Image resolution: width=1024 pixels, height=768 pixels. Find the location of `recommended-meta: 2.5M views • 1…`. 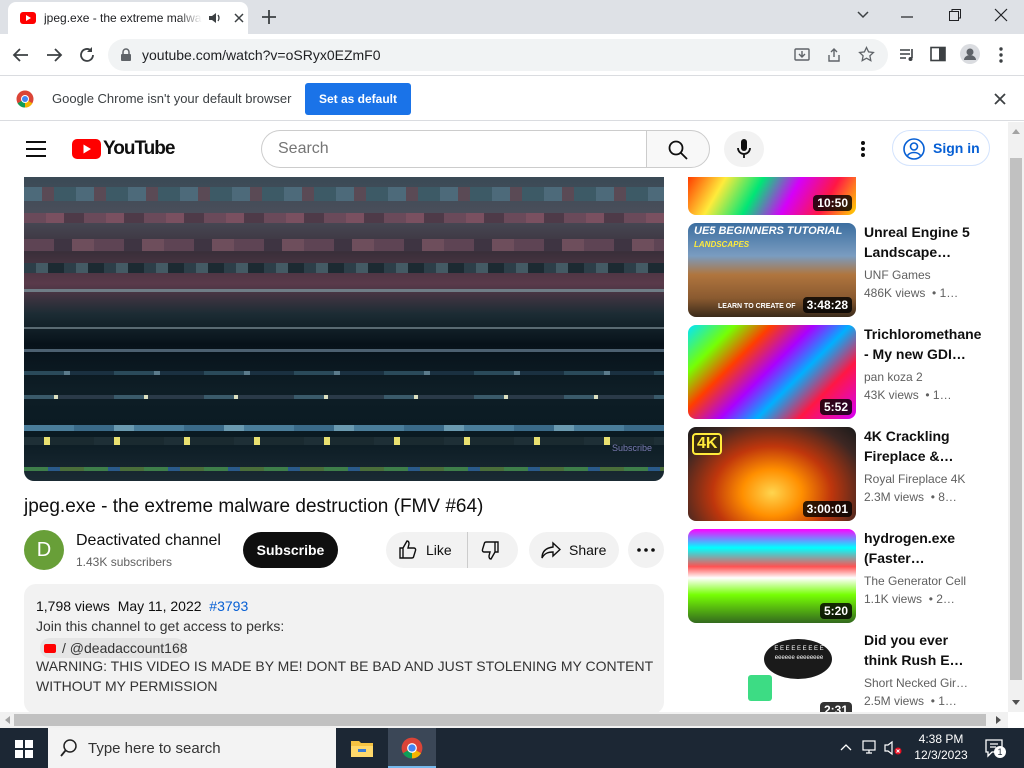

recommended-meta: 2.5M views • 1… is located at coordinates (910, 701).